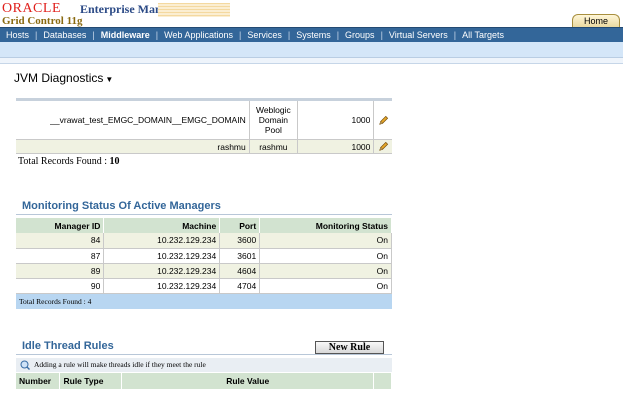 The image size is (623, 405). What do you see at coordinates (264, 35) in the screenshot?
I see `nav-services: Services` at bounding box center [264, 35].